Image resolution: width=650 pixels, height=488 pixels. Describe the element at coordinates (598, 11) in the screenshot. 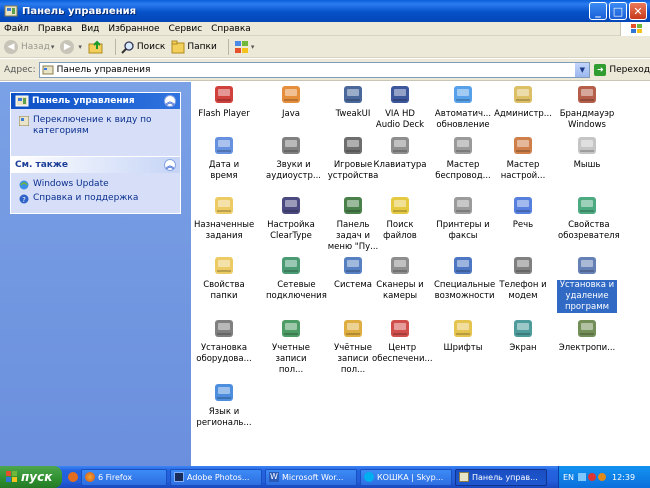

I see `minimize-button: _` at that location.